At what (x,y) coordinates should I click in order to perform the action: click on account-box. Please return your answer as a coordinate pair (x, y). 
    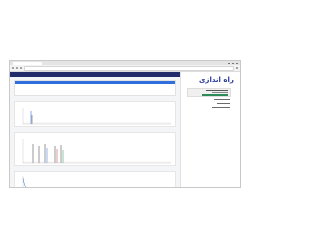
    Looking at the image, I should click on (209, 92).